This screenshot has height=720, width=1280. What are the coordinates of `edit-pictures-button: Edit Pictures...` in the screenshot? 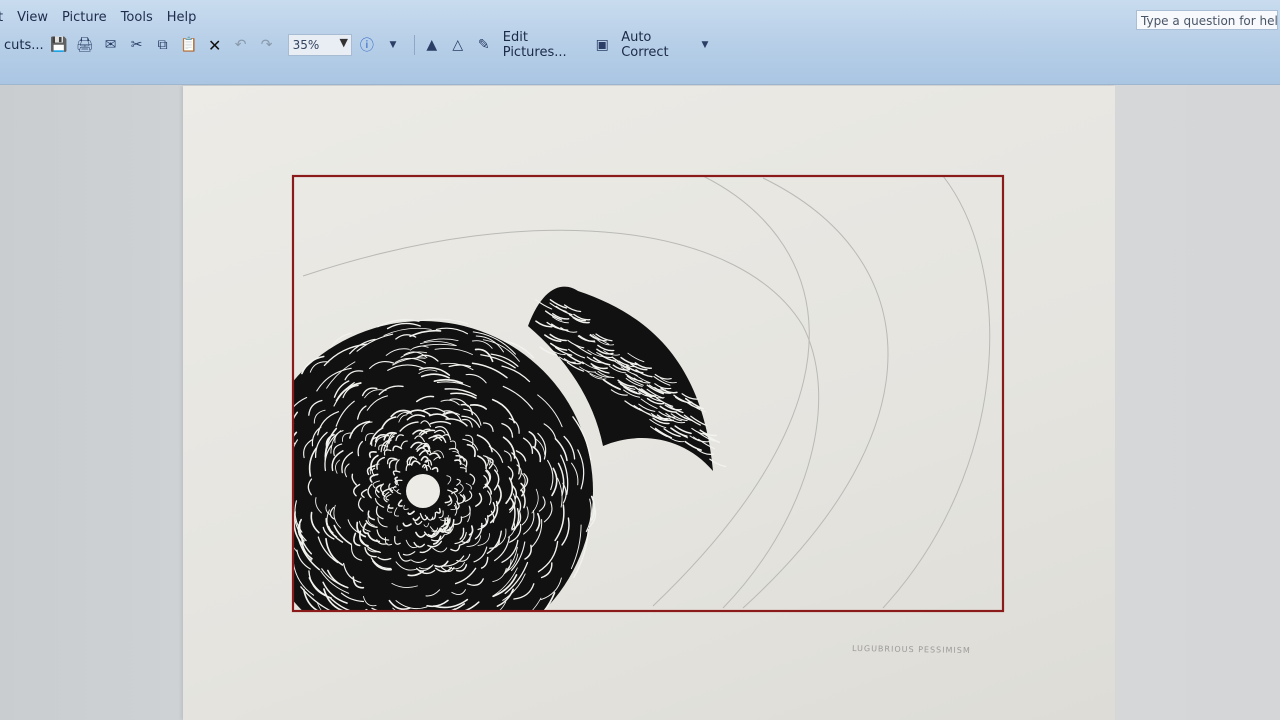 It's located at (542, 45).